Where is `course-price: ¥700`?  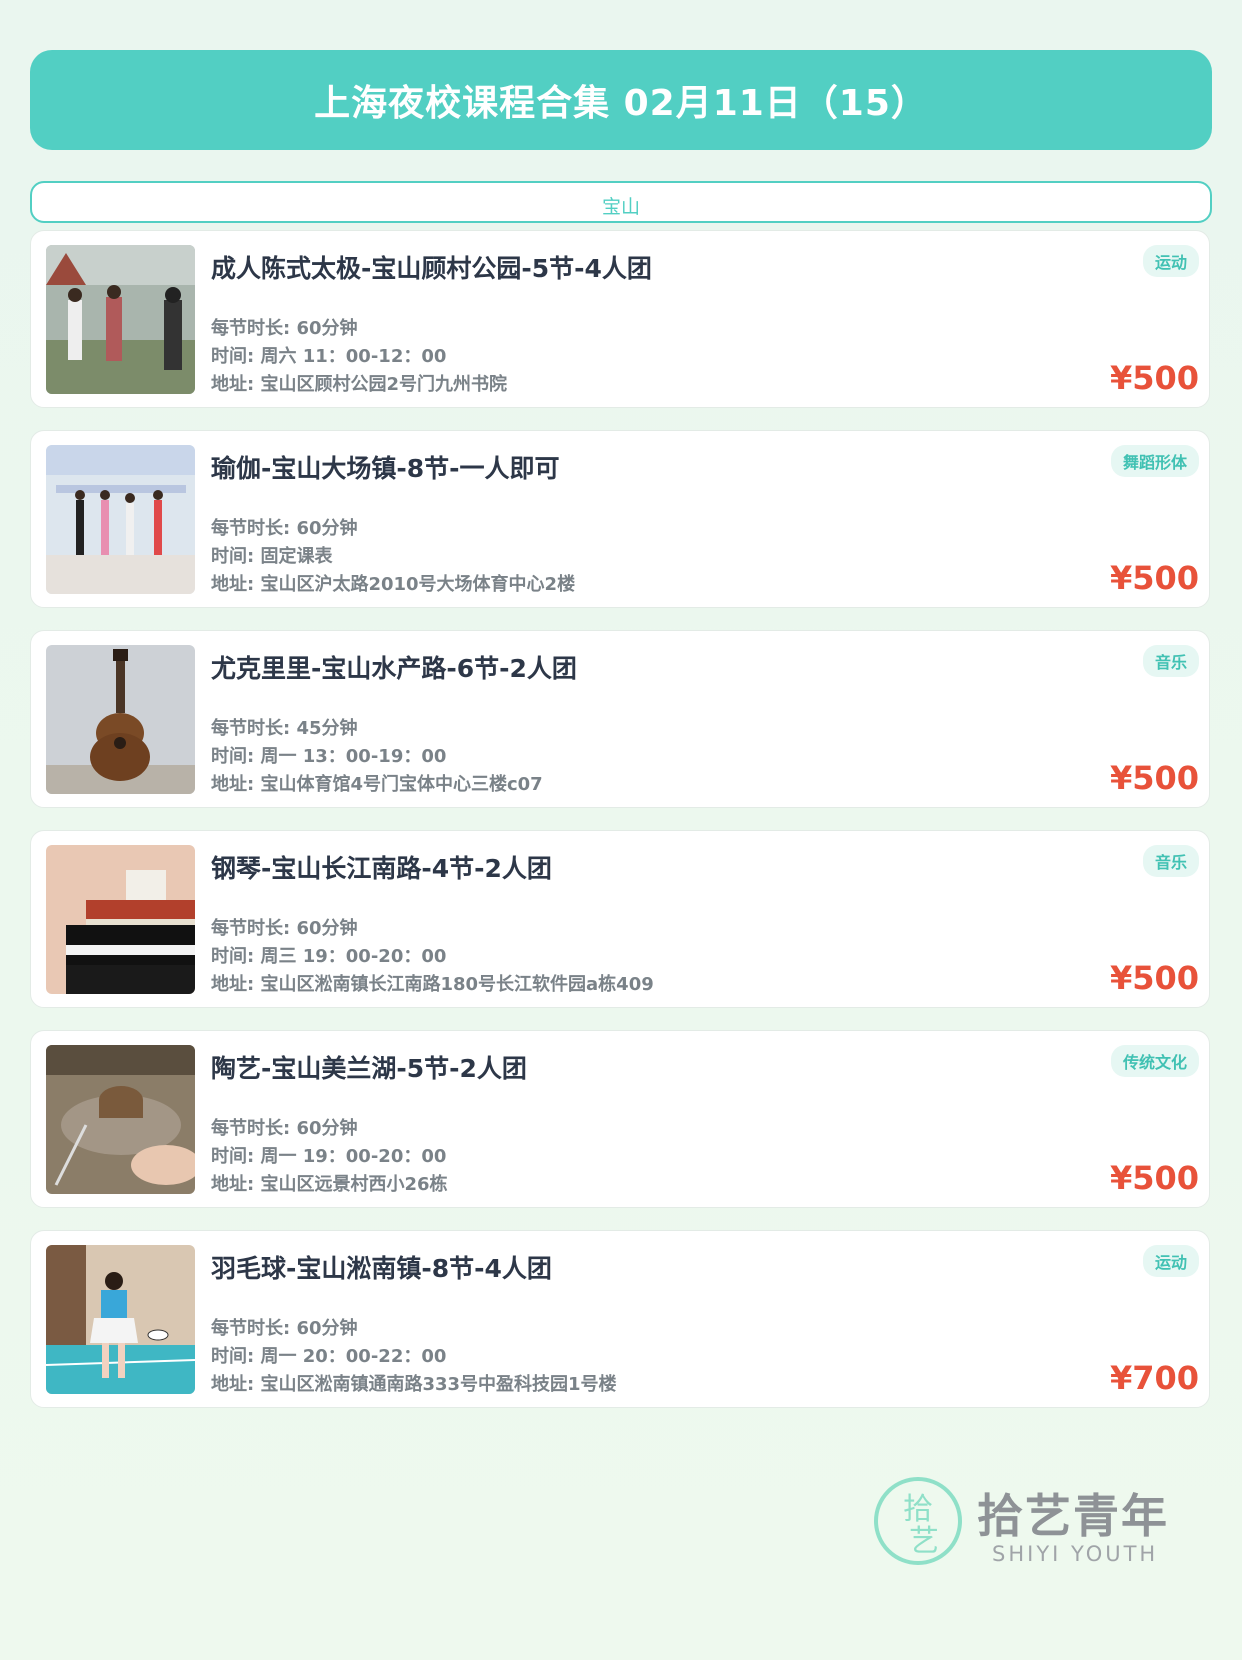
course-price: ¥700 is located at coordinates (1154, 1378).